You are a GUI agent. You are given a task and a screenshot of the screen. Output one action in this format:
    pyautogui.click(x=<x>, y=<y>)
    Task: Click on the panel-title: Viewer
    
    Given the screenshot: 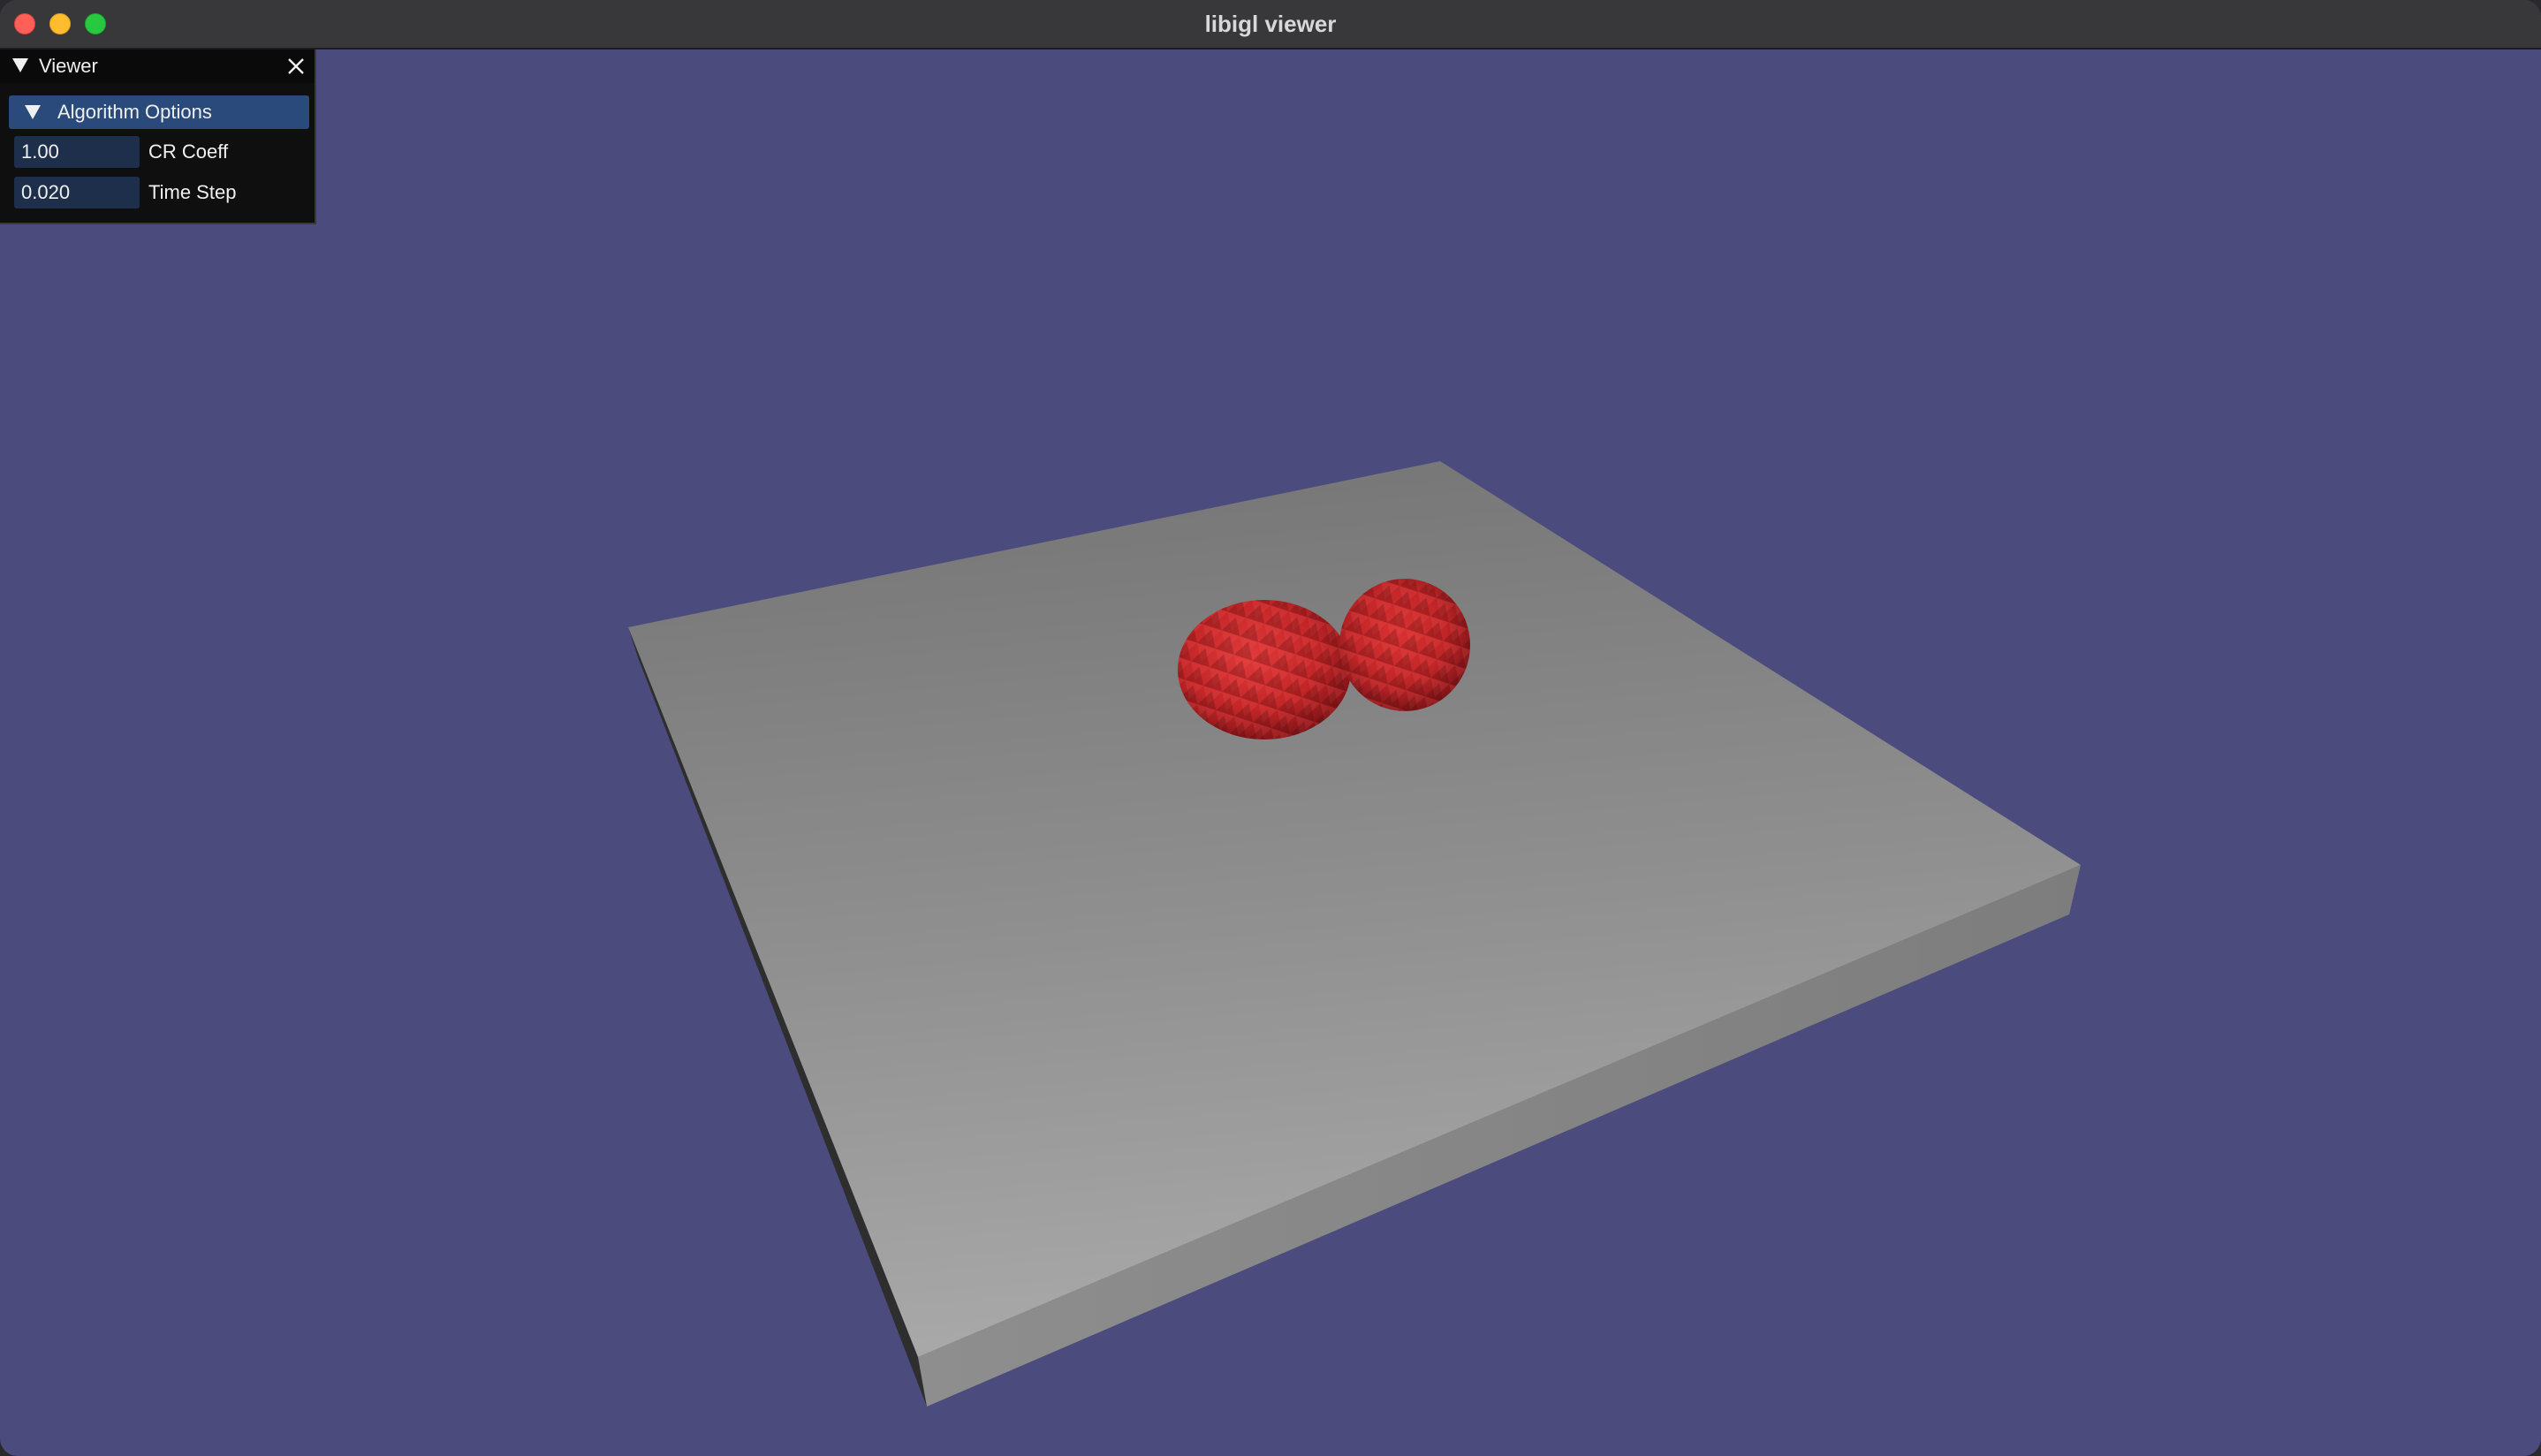 What is the action you would take?
    pyautogui.click(x=68, y=66)
    